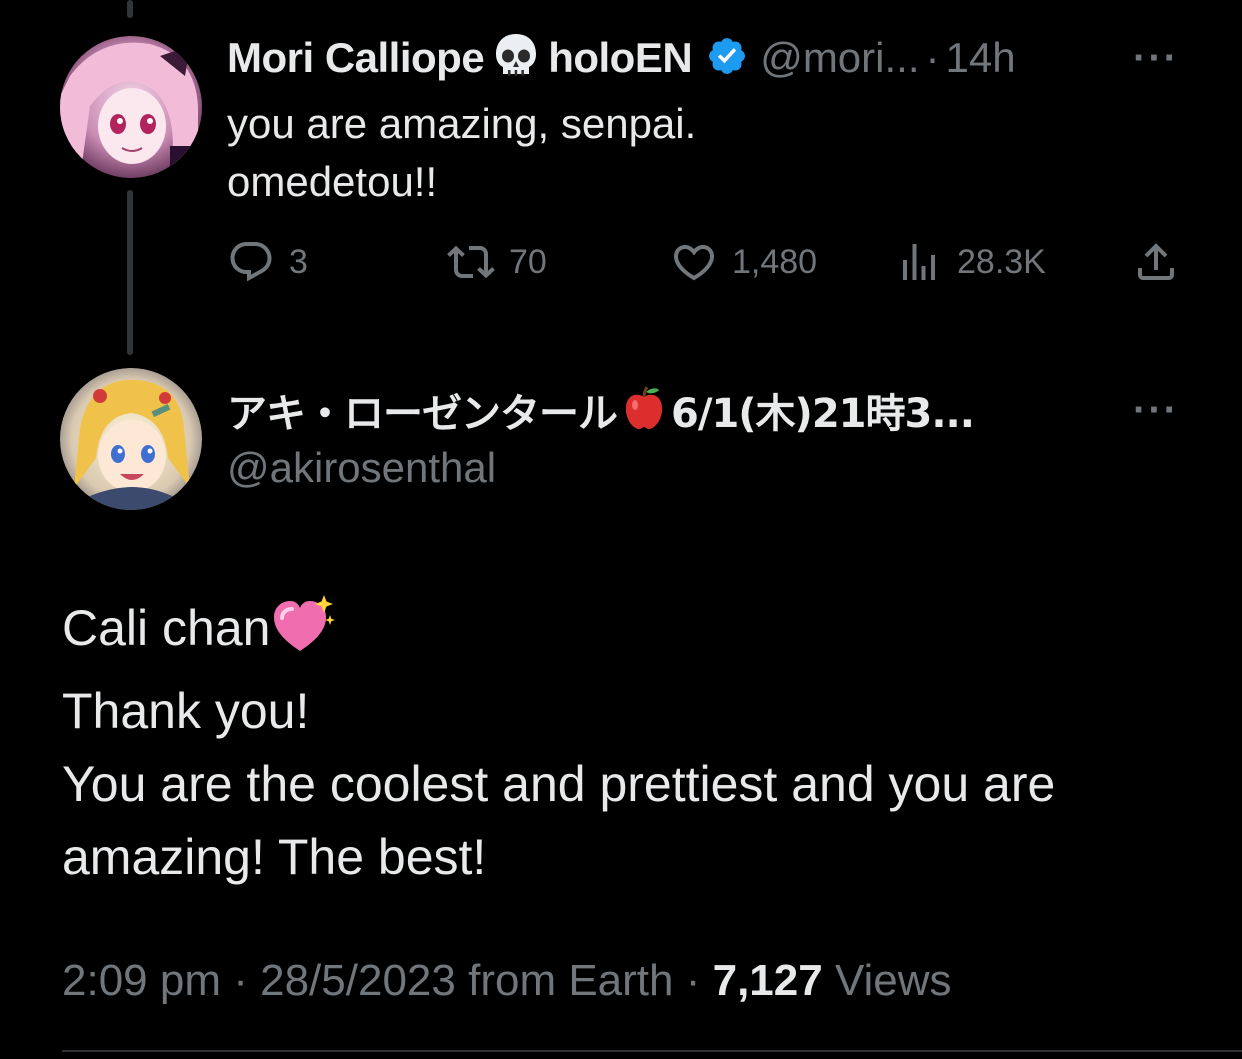 The image size is (1242, 1059). I want to click on share-icon, so click(1156, 261).